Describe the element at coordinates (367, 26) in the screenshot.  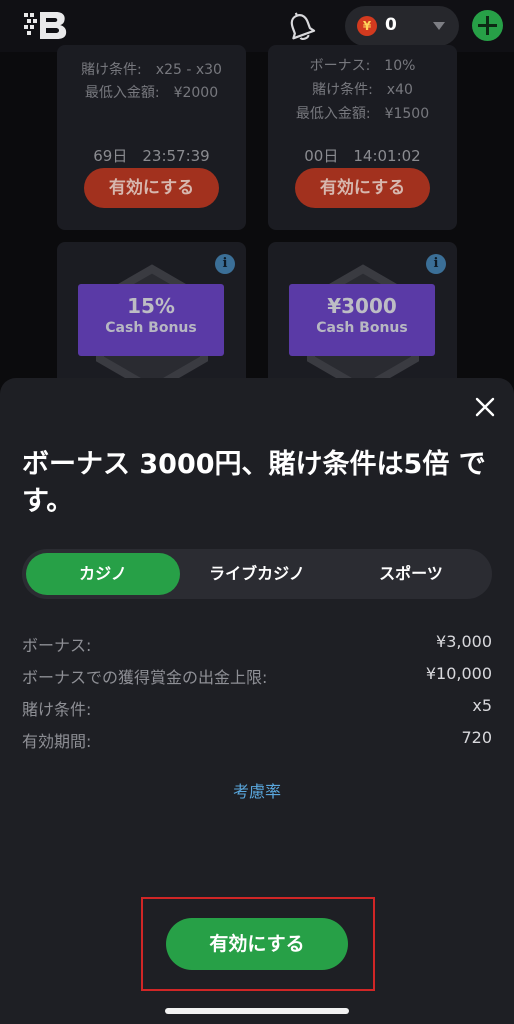
I see `yen-coin-icon: ¥` at that location.